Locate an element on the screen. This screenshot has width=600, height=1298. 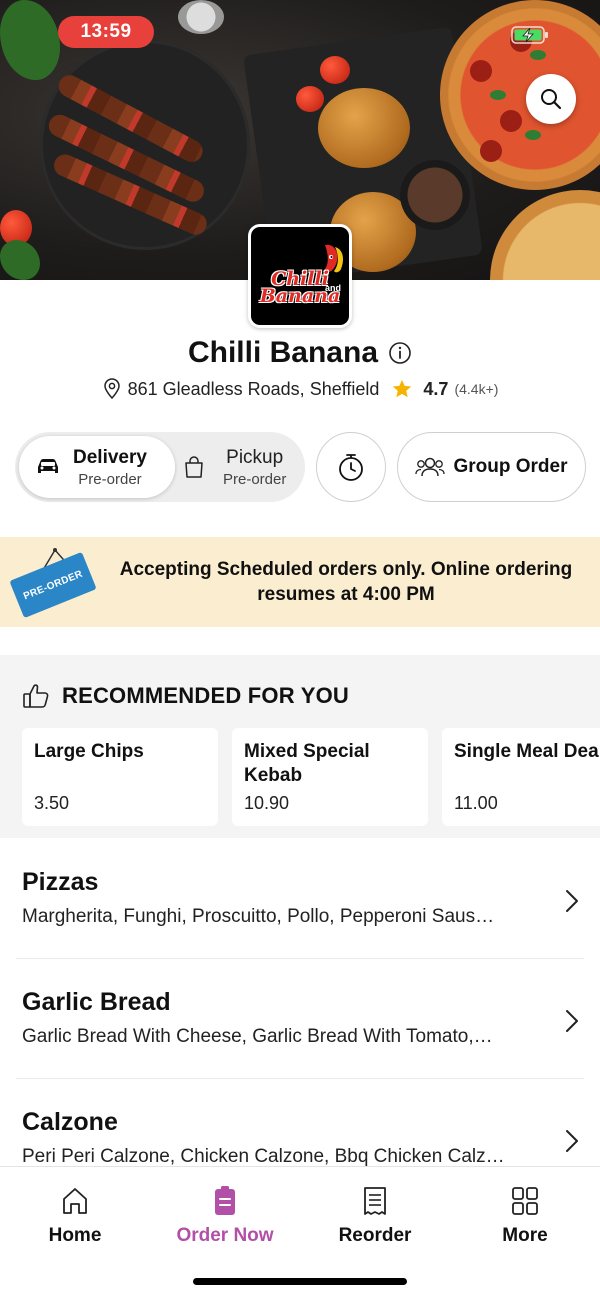
nav-label: Home is located at coordinates (75, 1235).